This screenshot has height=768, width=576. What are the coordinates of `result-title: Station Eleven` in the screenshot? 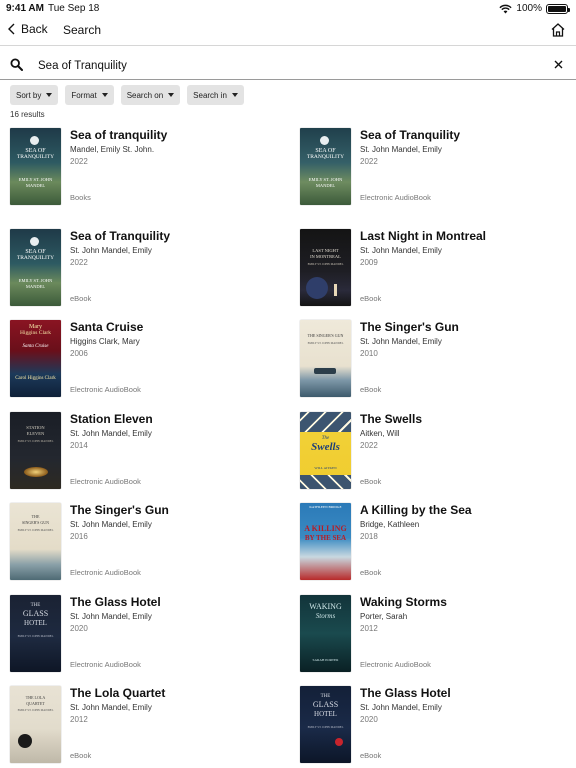 It's located at (111, 419).